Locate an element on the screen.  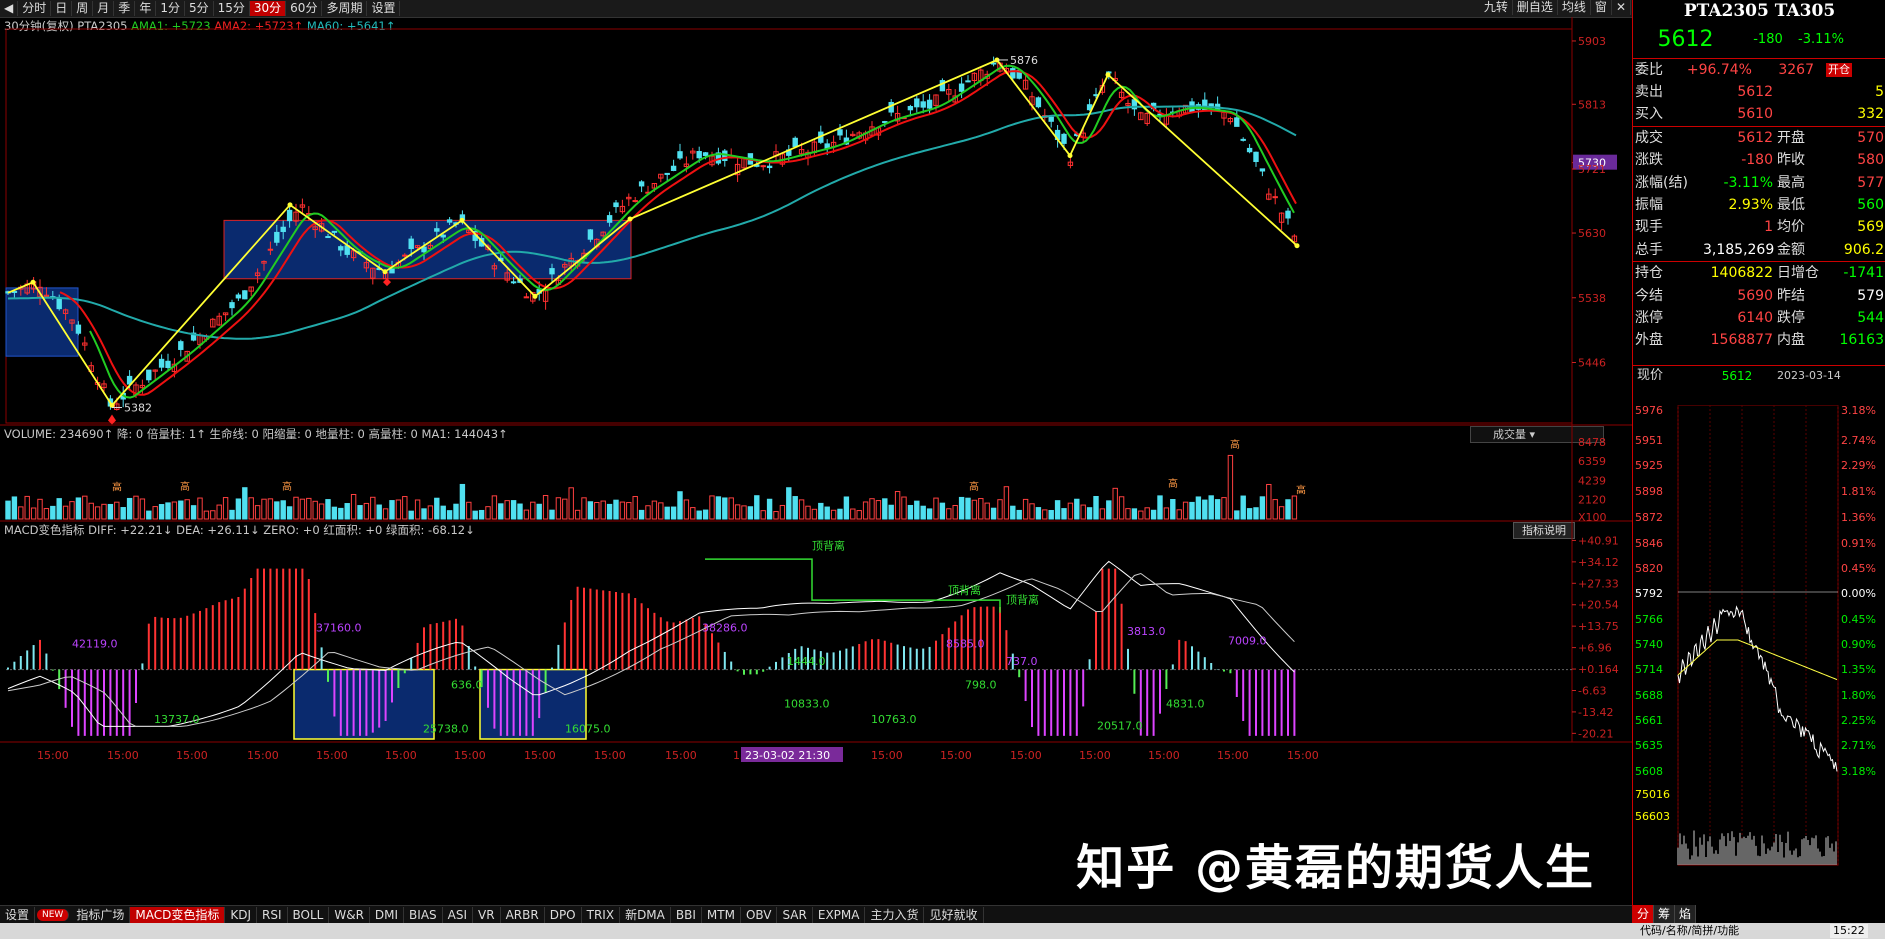
quote-label: 成交 is located at coordinates (1649, 137).